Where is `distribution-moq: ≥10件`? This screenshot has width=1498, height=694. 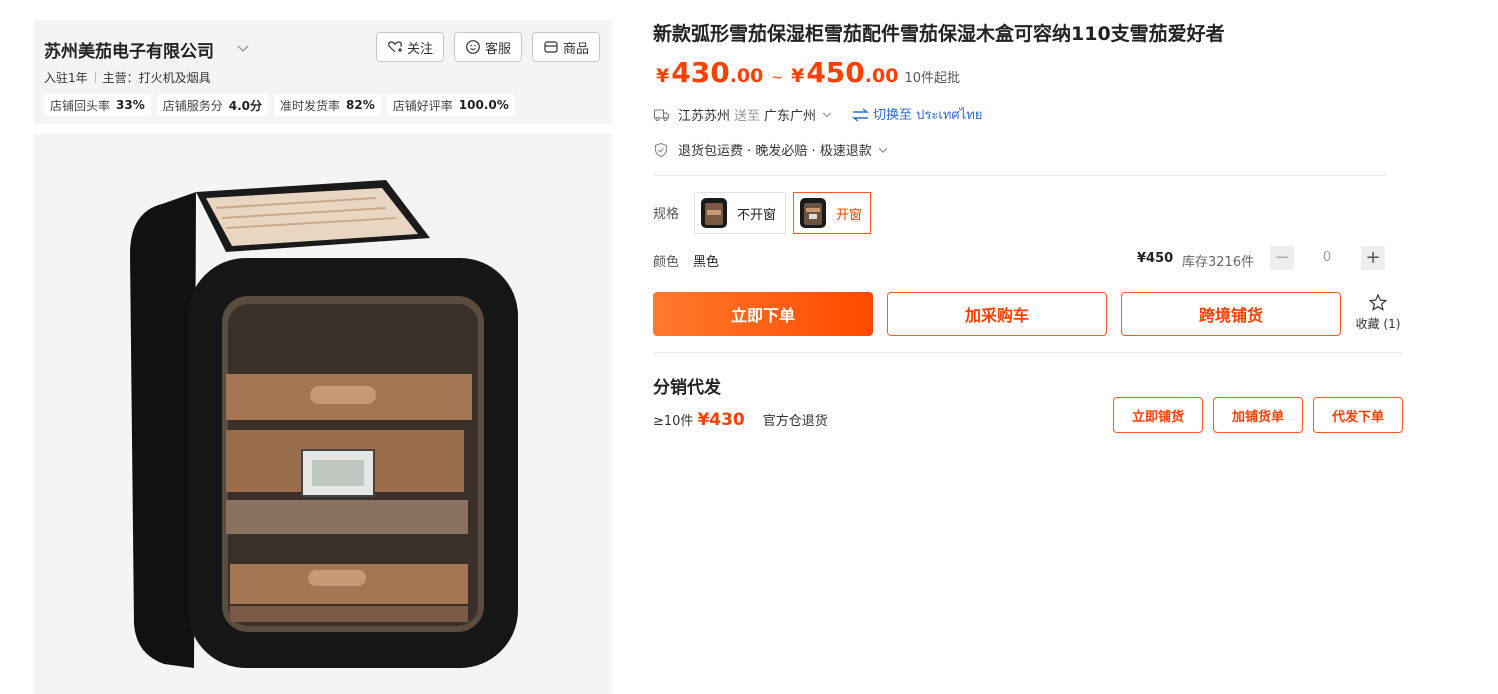
distribution-moq: ≥10件 is located at coordinates (673, 421).